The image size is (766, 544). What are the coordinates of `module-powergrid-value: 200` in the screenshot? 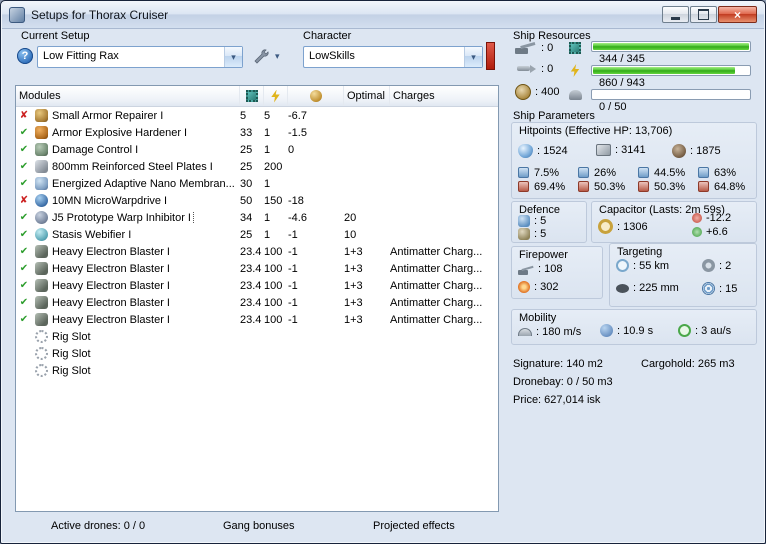 It's located at (273, 166).